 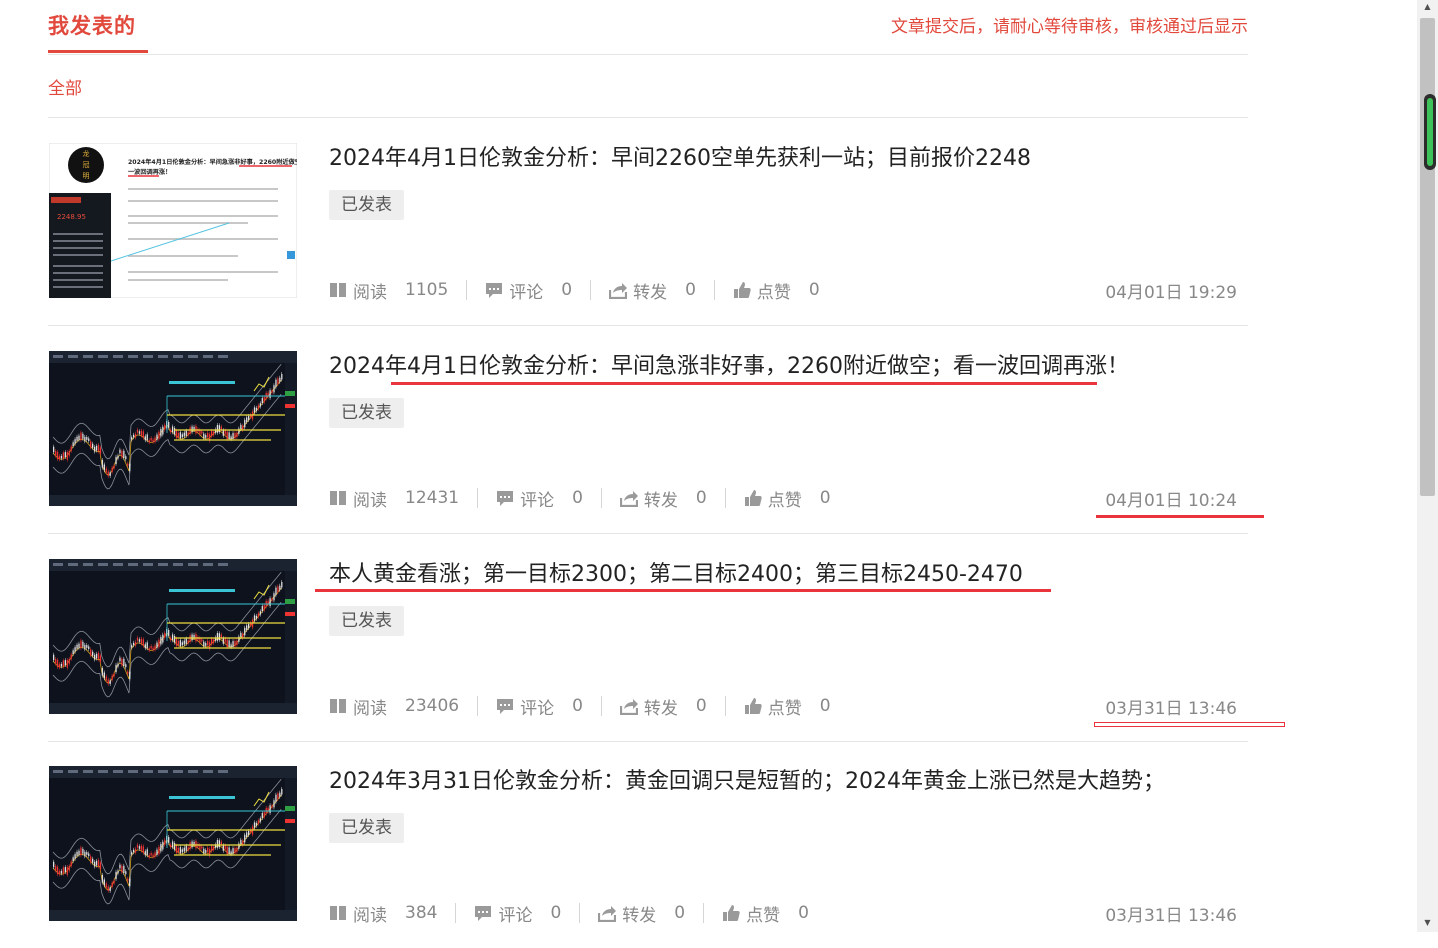 I want to click on read-stat: 阅读 23406, so click(x=394, y=706).